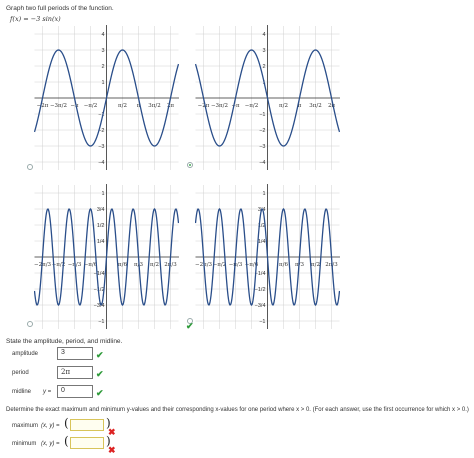 Image resolution: width=474 pixels, height=458 pixels. I want to click on maximum-prefix: (x, y) =, so click(50, 426).